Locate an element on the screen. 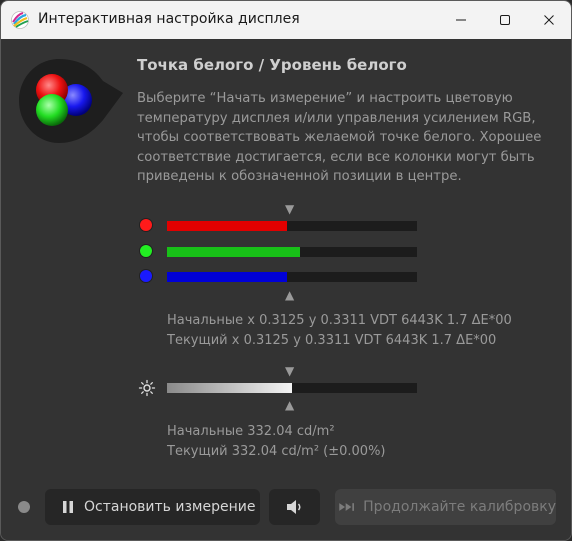  minimize-icon is located at coordinates (461, 20).